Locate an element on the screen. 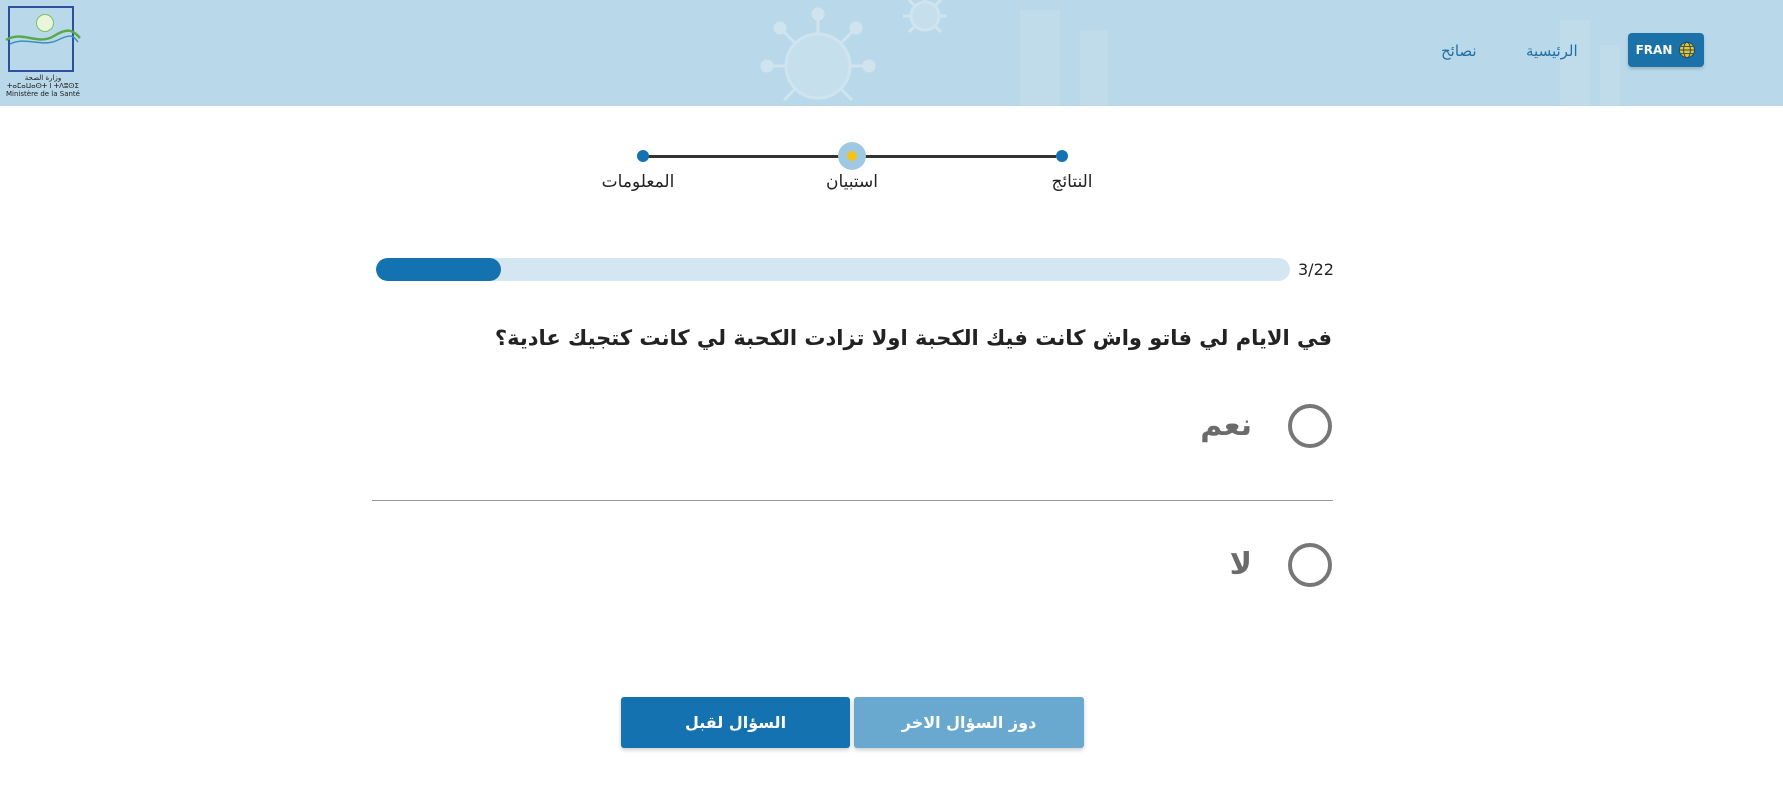  step-label-questionnaire: استبيان is located at coordinates (852, 182).